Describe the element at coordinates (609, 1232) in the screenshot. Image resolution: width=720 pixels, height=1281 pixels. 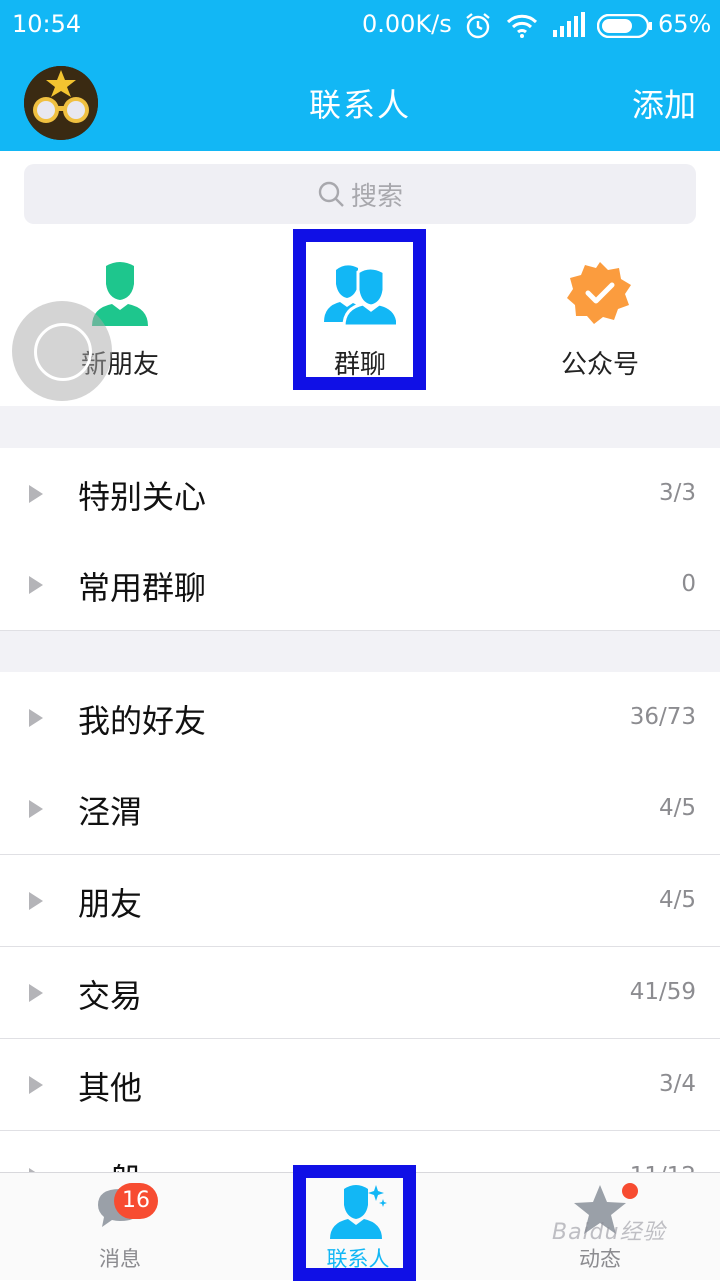
I see `baidu-watermark: Baidu经验` at that location.